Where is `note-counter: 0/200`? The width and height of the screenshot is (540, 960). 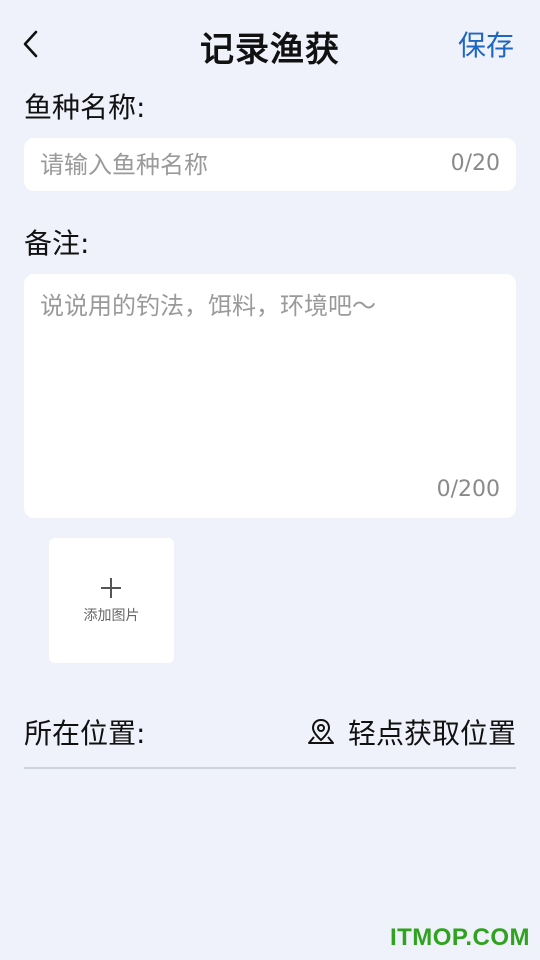
note-counter: 0/200 is located at coordinates (468, 489).